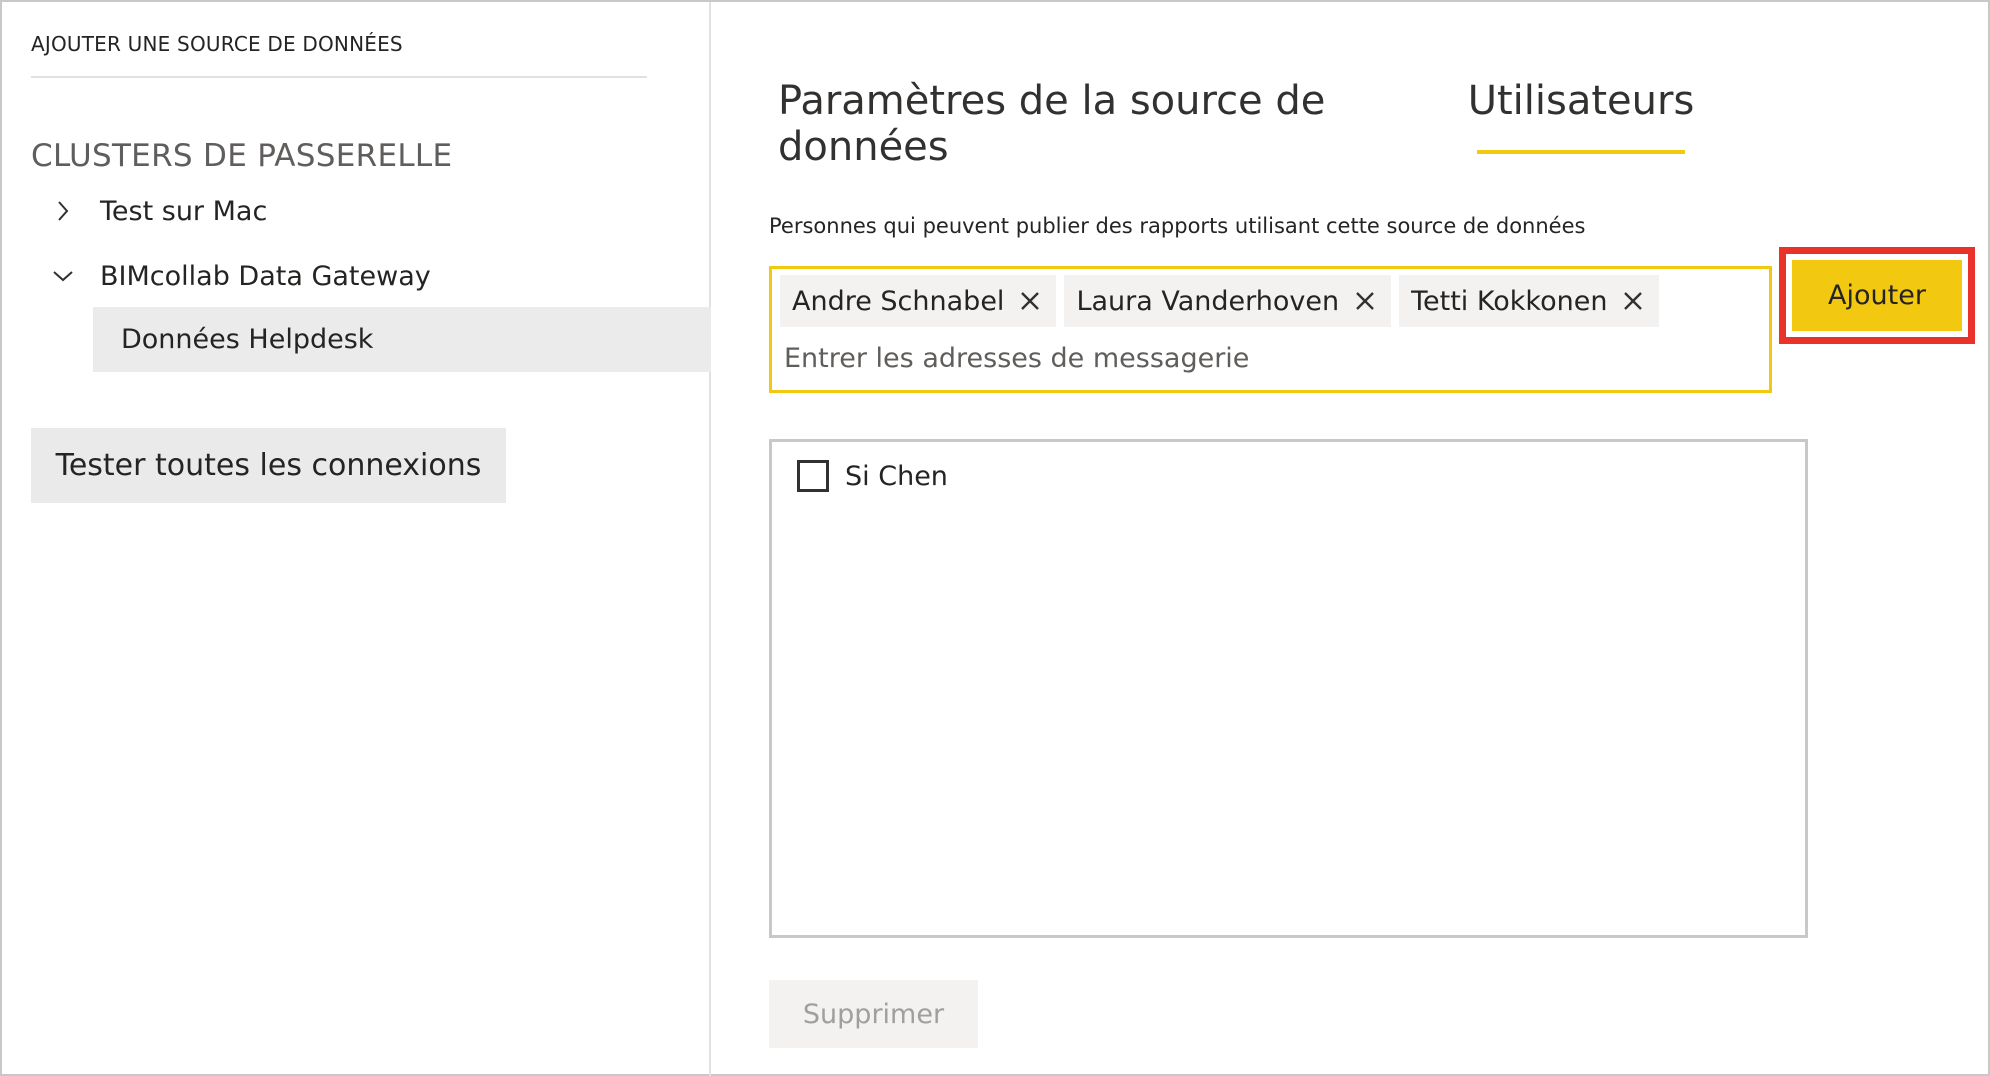 Image resolution: width=1990 pixels, height=1076 pixels. I want to click on add-button-label: Ajouter, so click(1877, 295).